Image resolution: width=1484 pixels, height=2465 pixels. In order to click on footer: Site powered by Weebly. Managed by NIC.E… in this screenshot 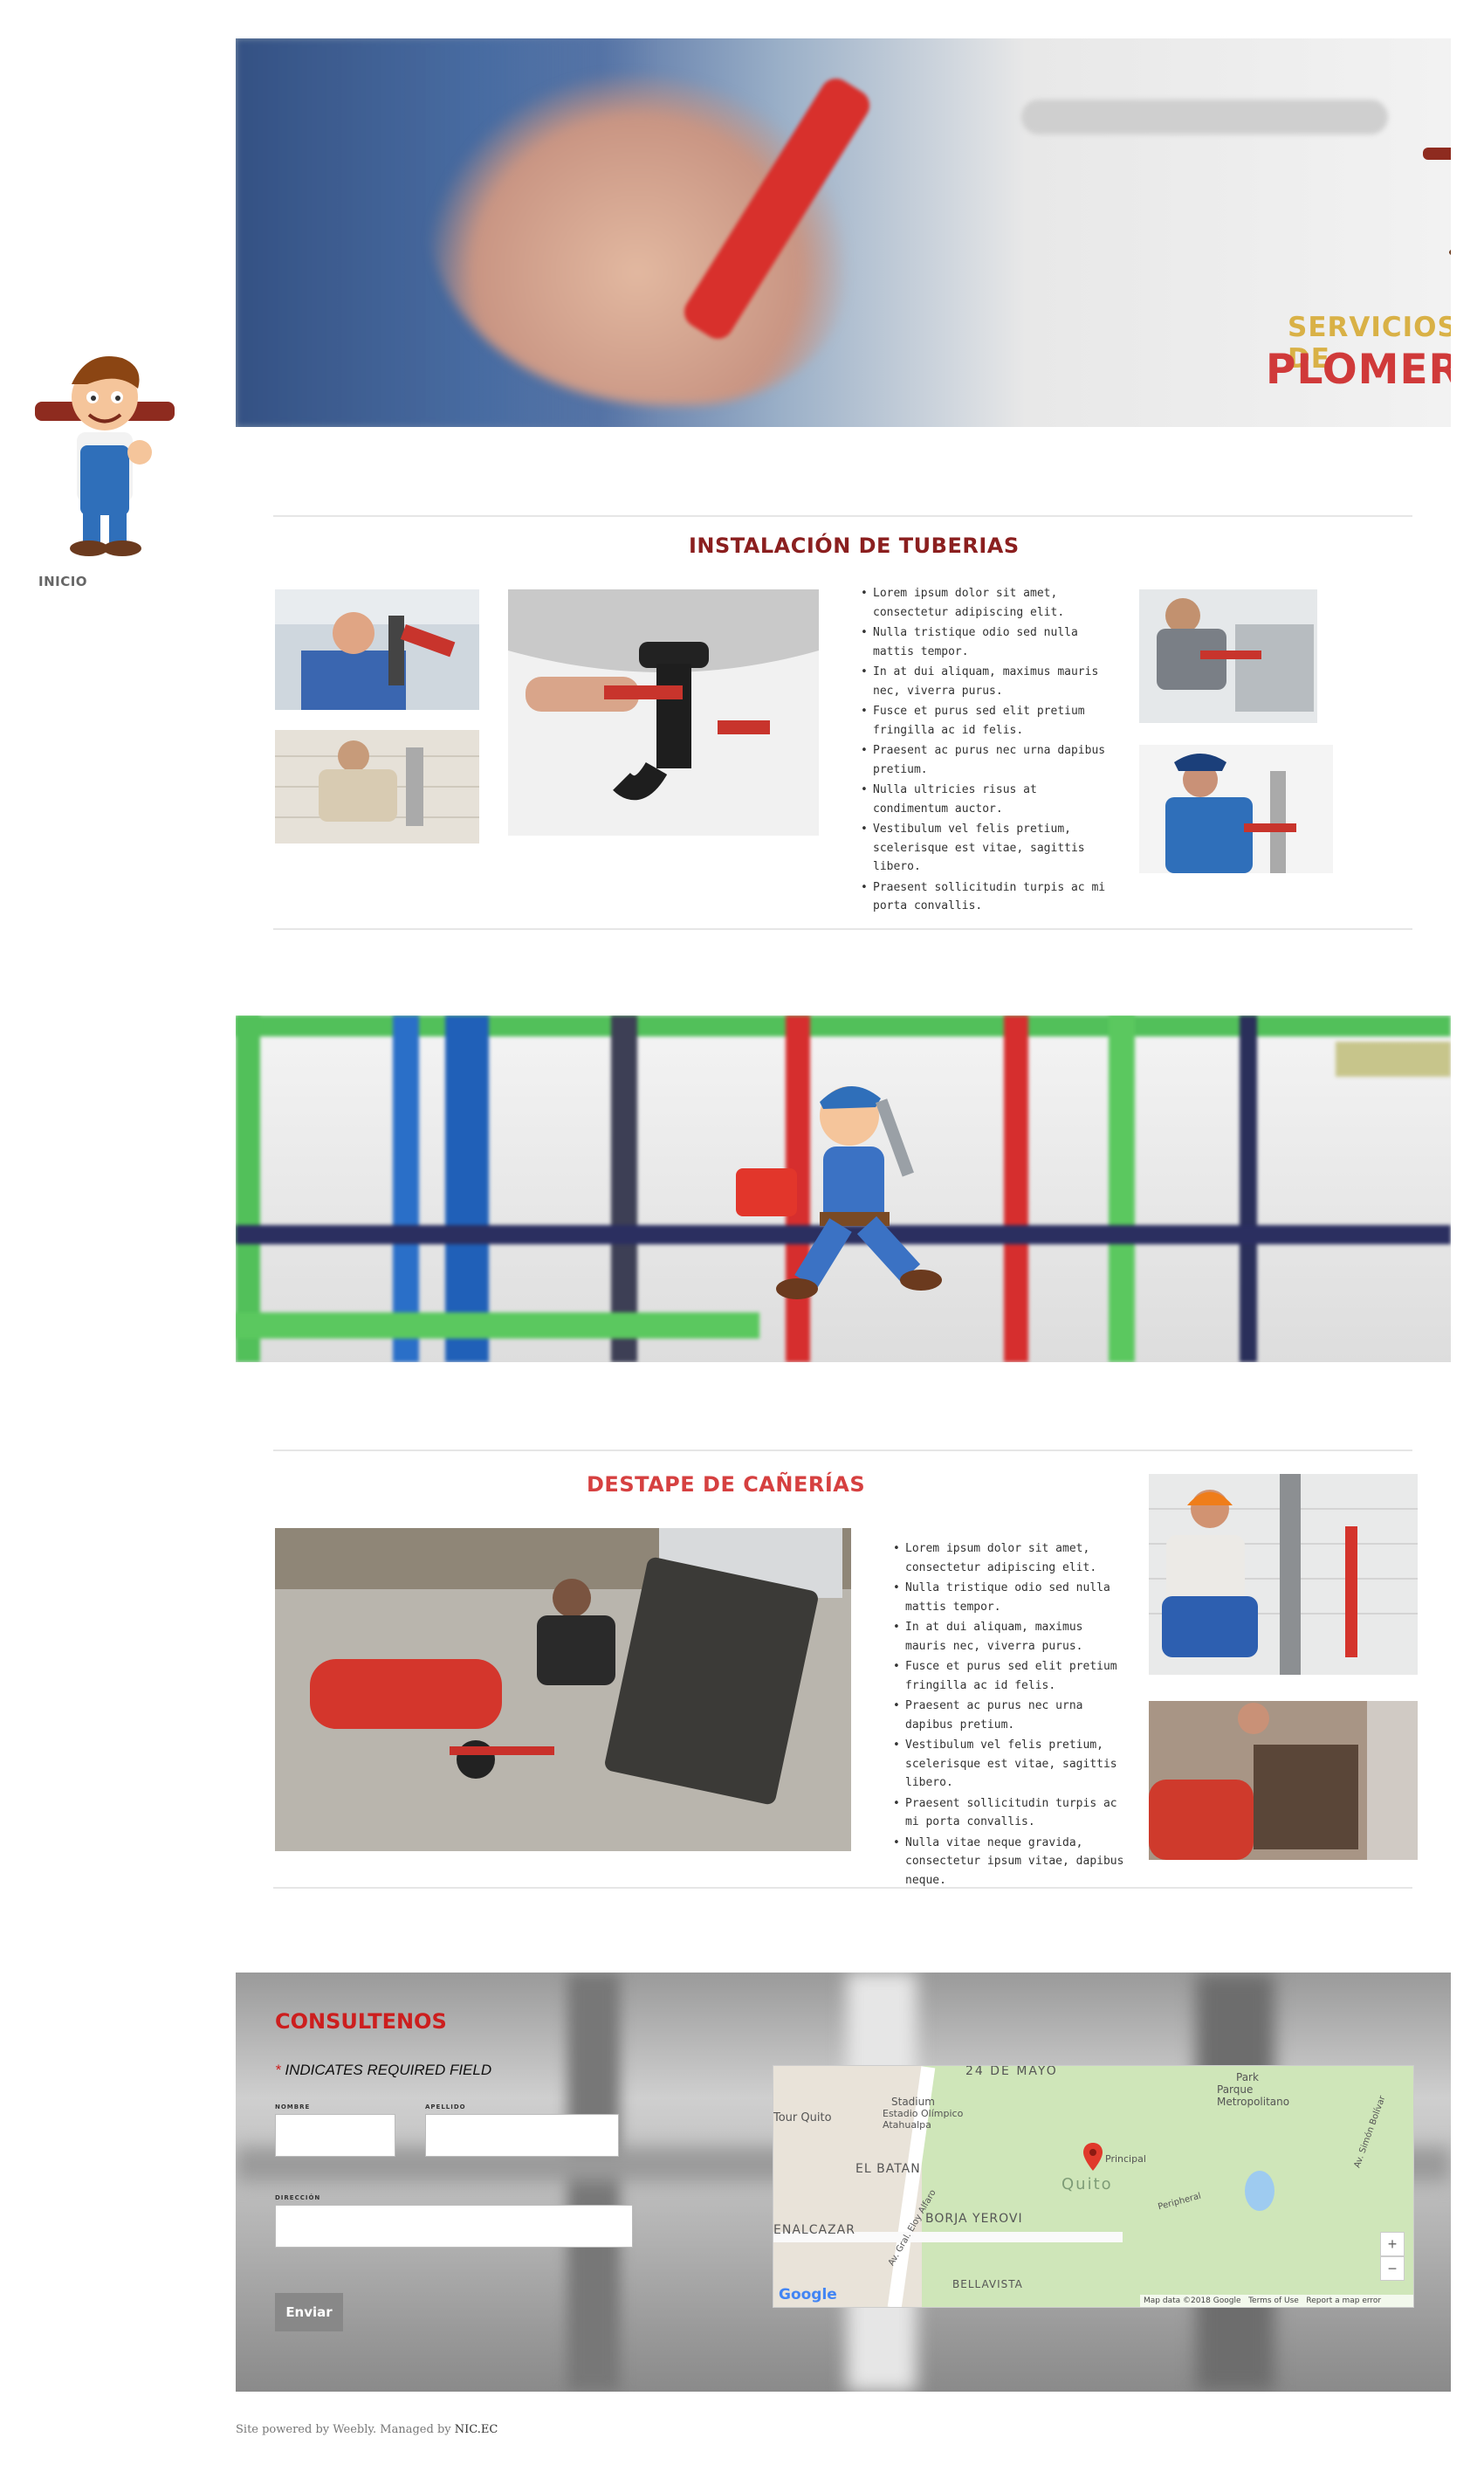, I will do `click(367, 2430)`.